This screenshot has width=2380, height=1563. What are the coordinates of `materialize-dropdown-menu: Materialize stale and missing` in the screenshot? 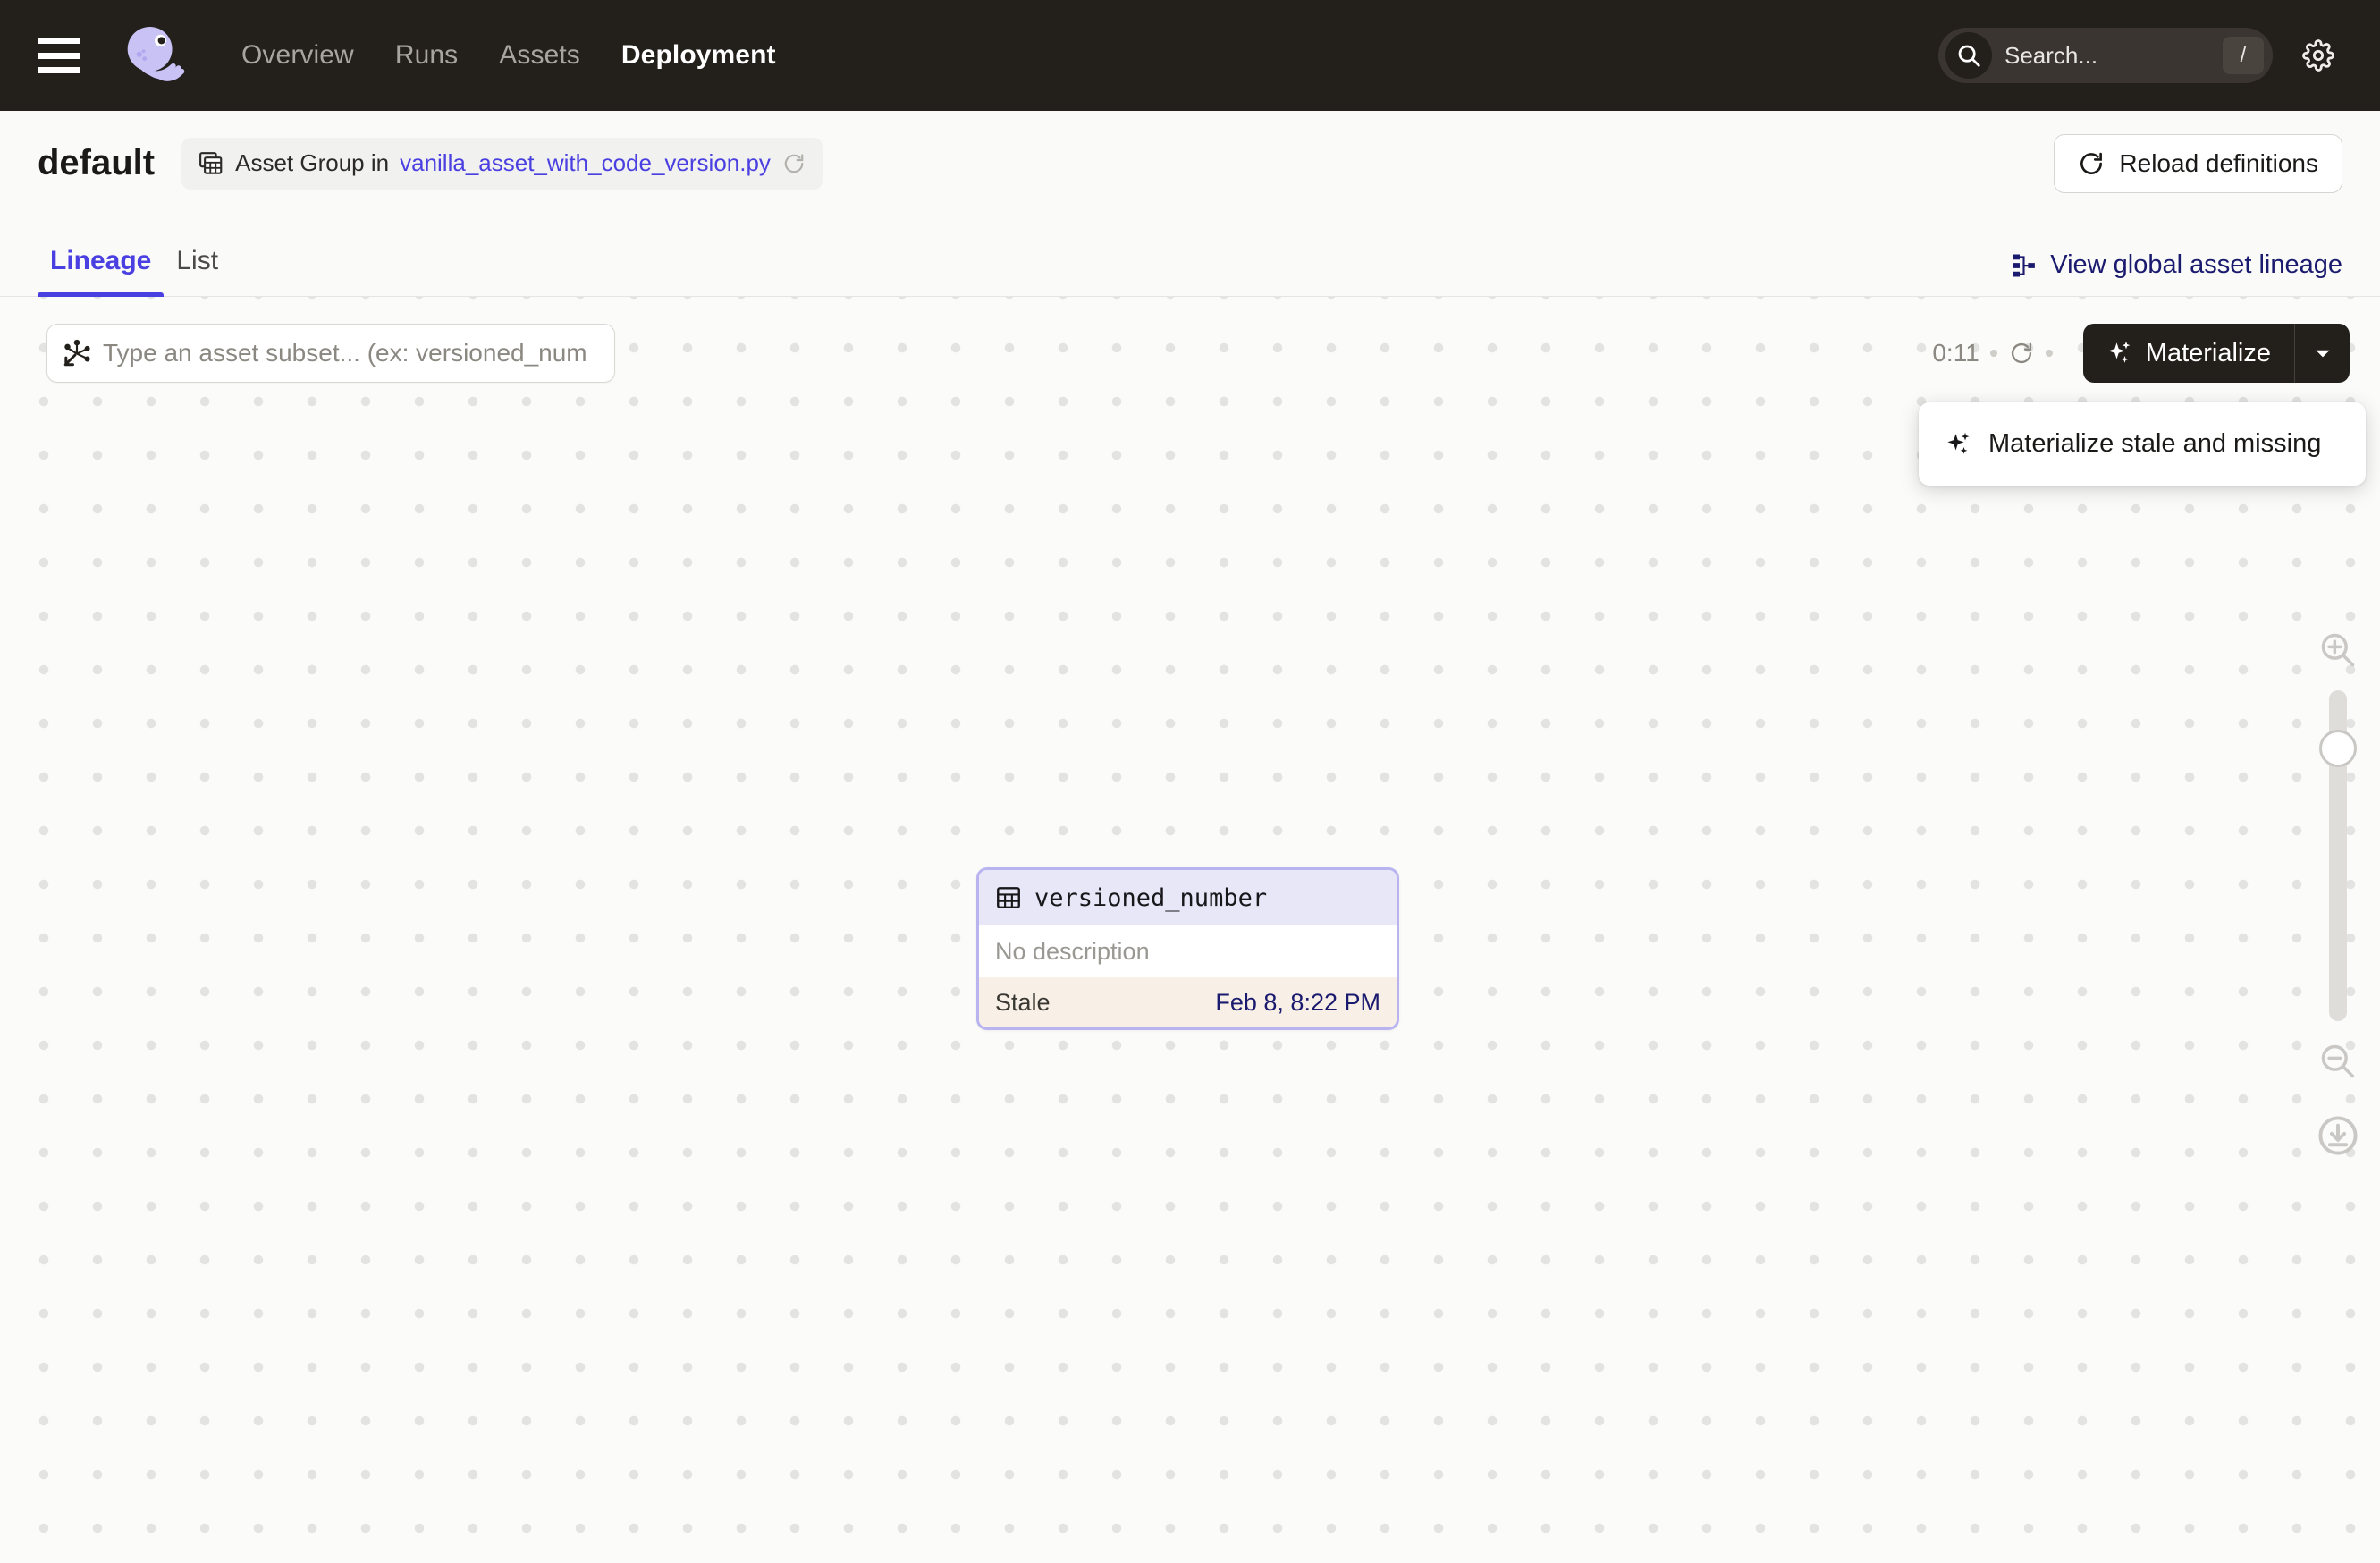 It's located at (2142, 444).